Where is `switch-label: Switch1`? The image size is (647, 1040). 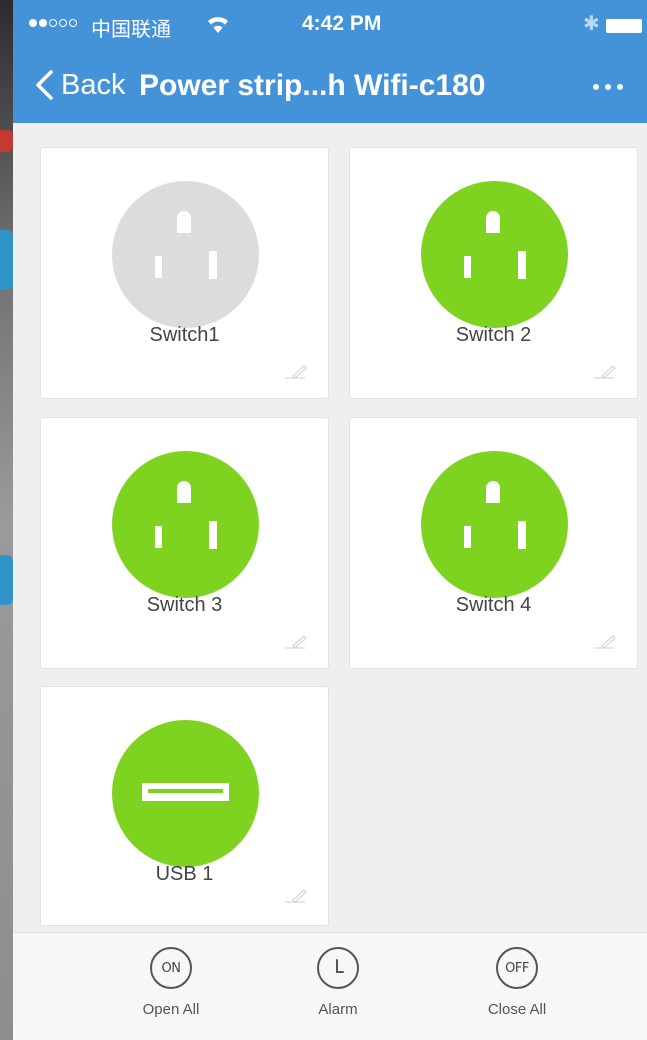 switch-label: Switch1 is located at coordinates (184, 335).